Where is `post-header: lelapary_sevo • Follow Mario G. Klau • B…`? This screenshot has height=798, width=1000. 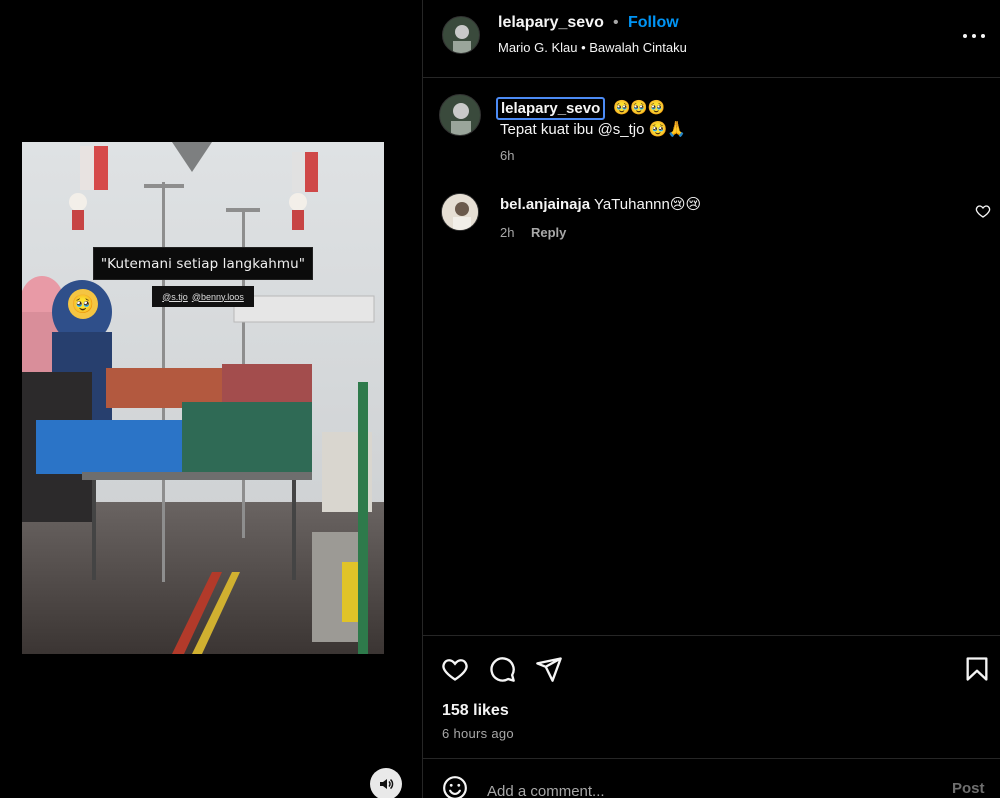 post-header: lelapary_sevo • Follow Mario G. Klau • B… is located at coordinates (711, 39).